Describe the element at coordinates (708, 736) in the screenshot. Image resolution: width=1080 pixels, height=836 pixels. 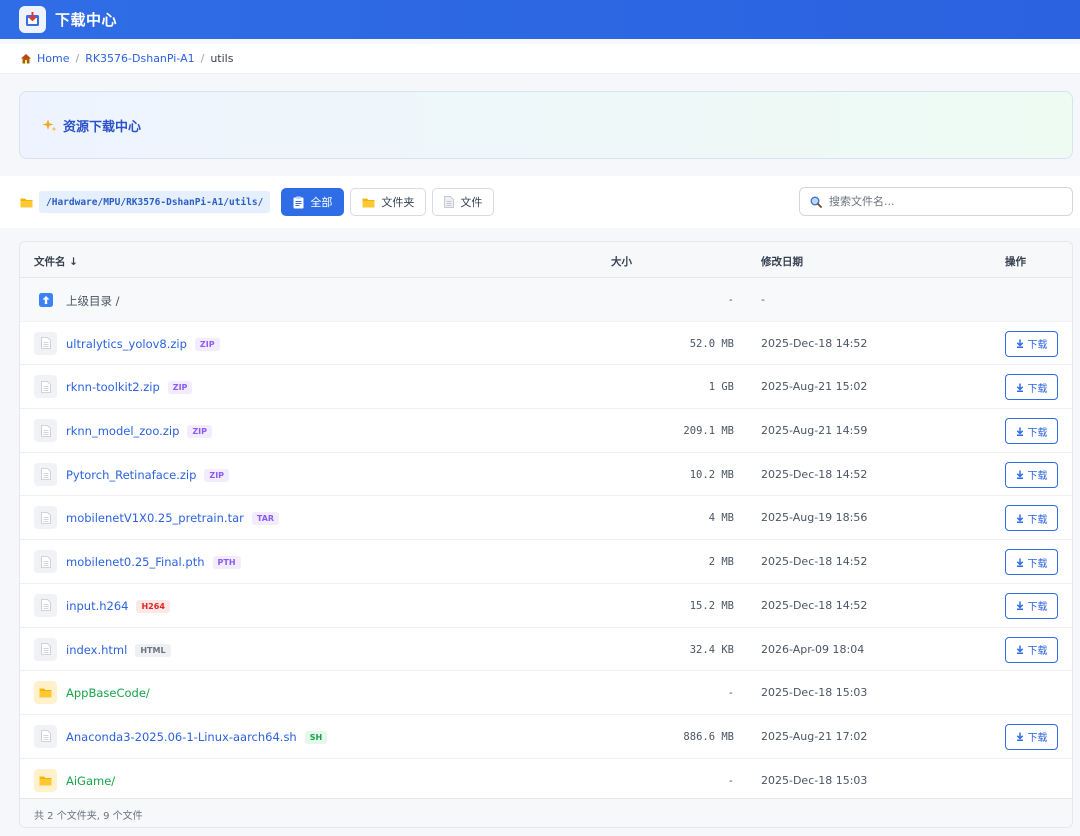
I see `file-size: 886.6 MB` at that location.